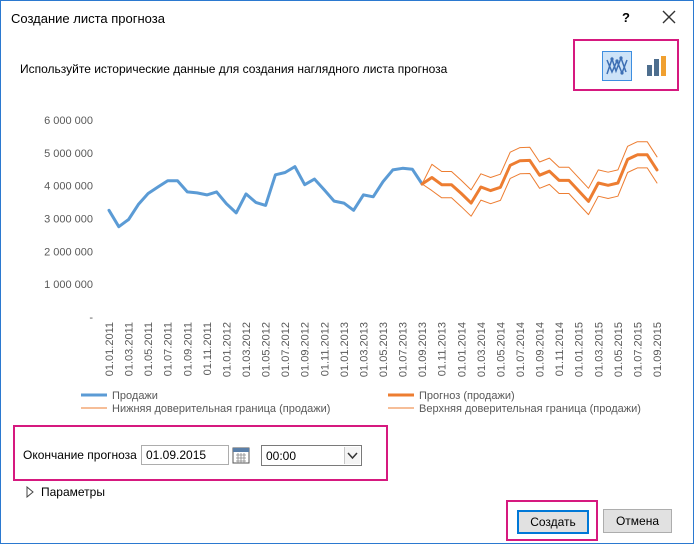  I want to click on series-line-sales, so click(265, 197).